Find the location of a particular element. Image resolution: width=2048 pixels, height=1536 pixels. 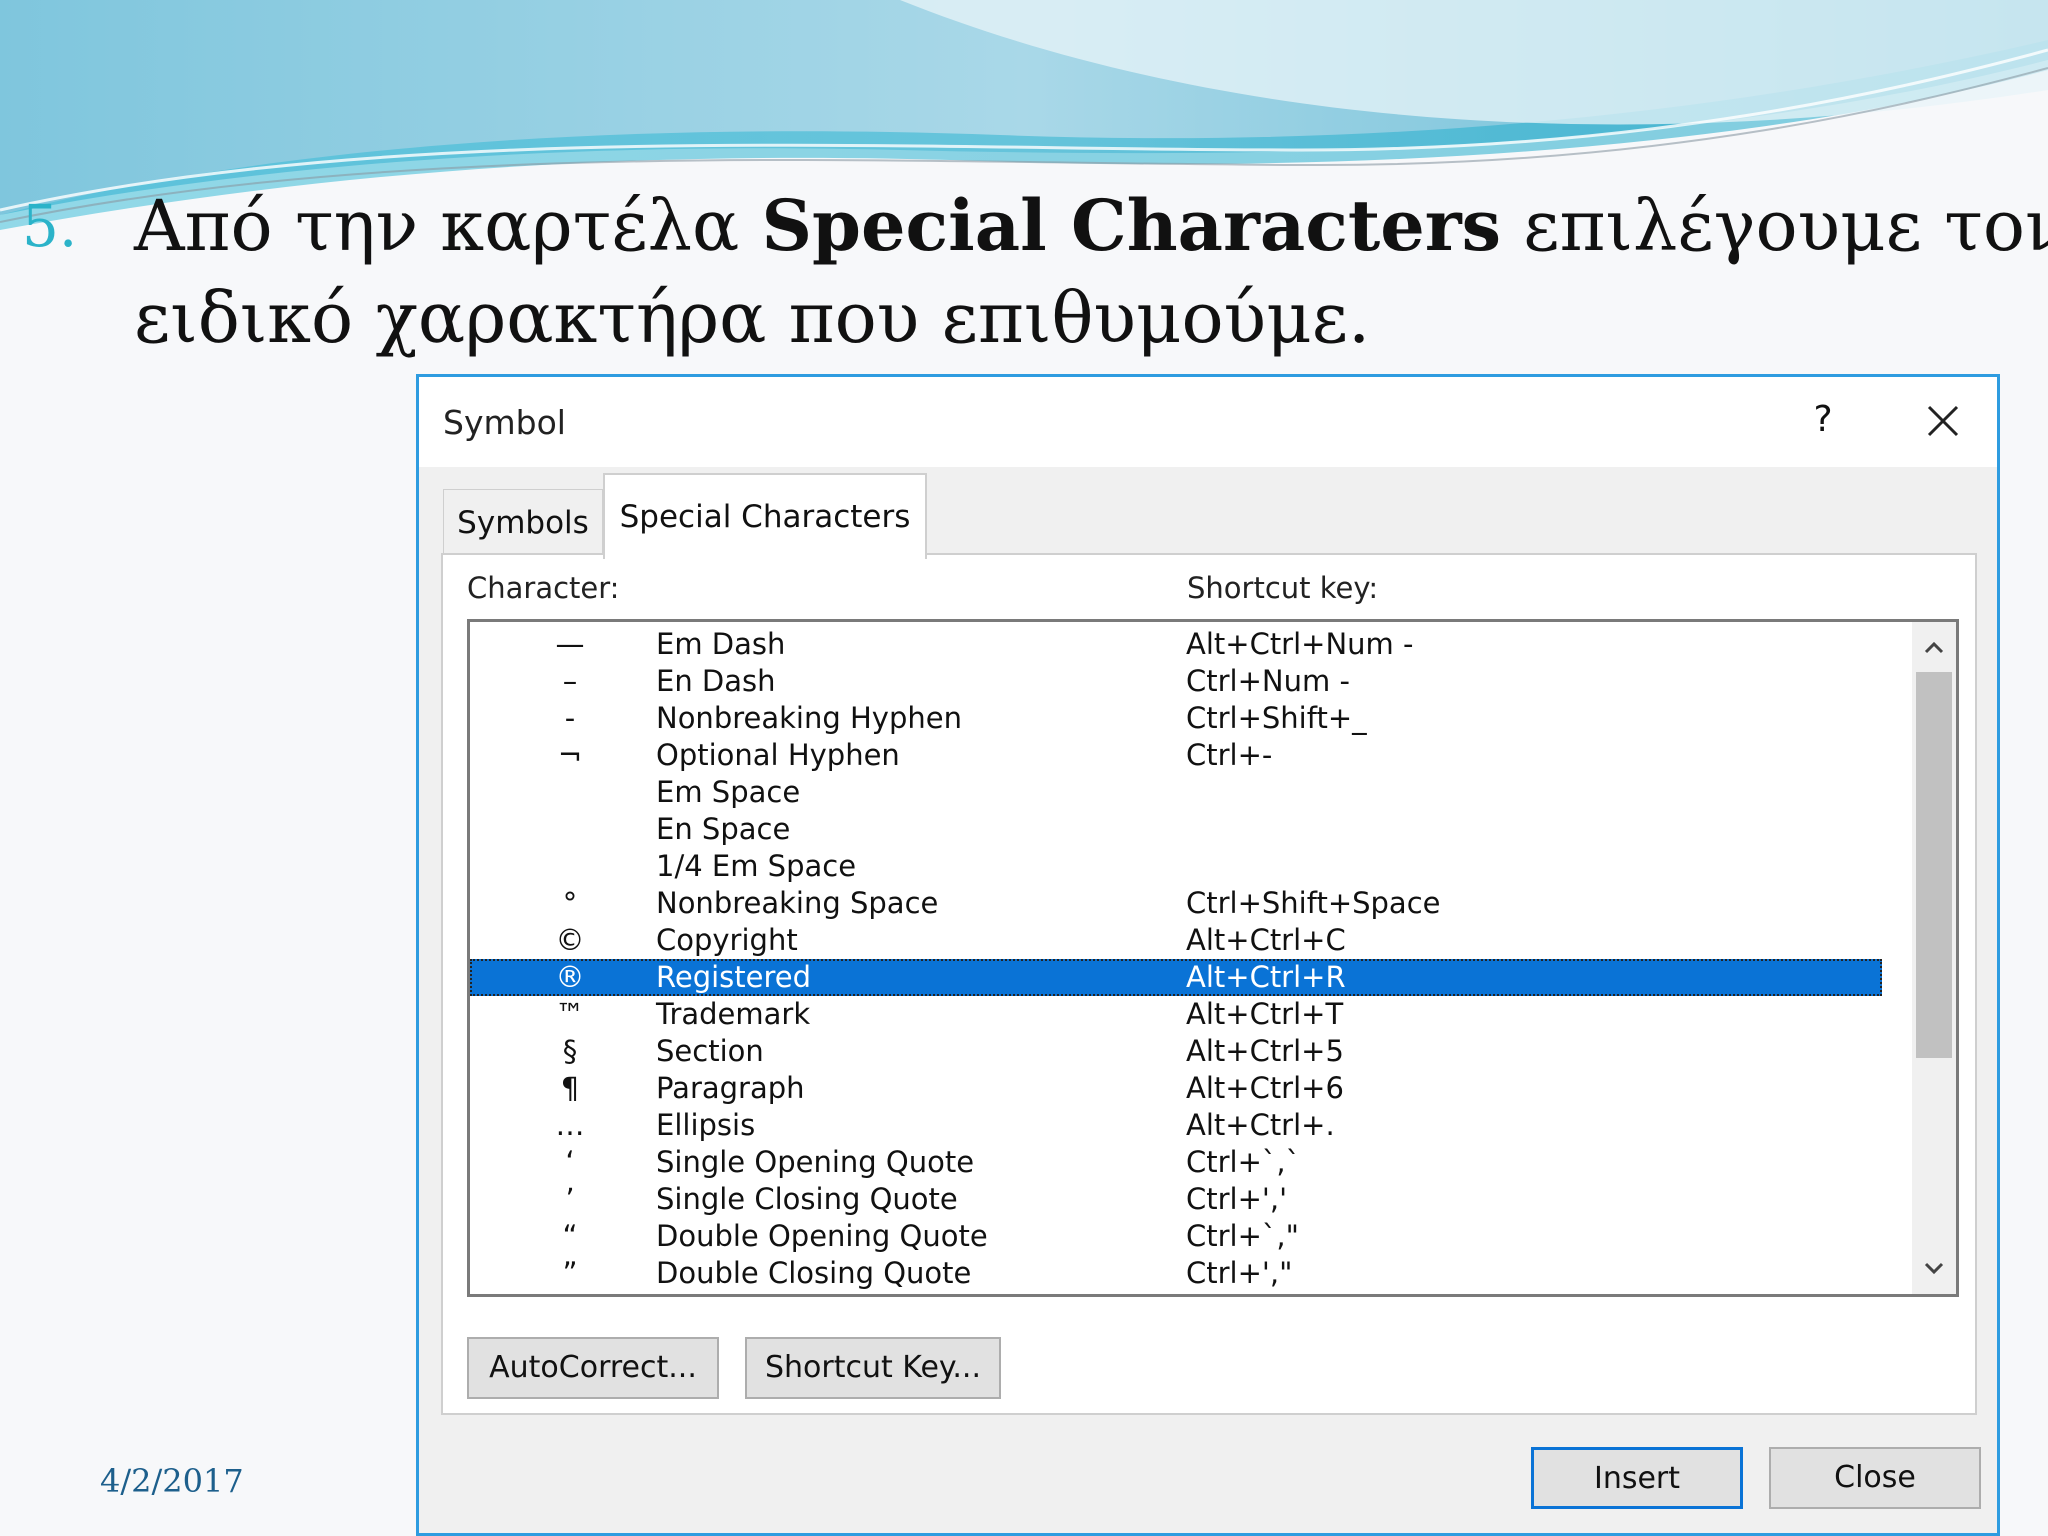

character-shortcut: Ctrl+'," is located at coordinates (1239, 1273).